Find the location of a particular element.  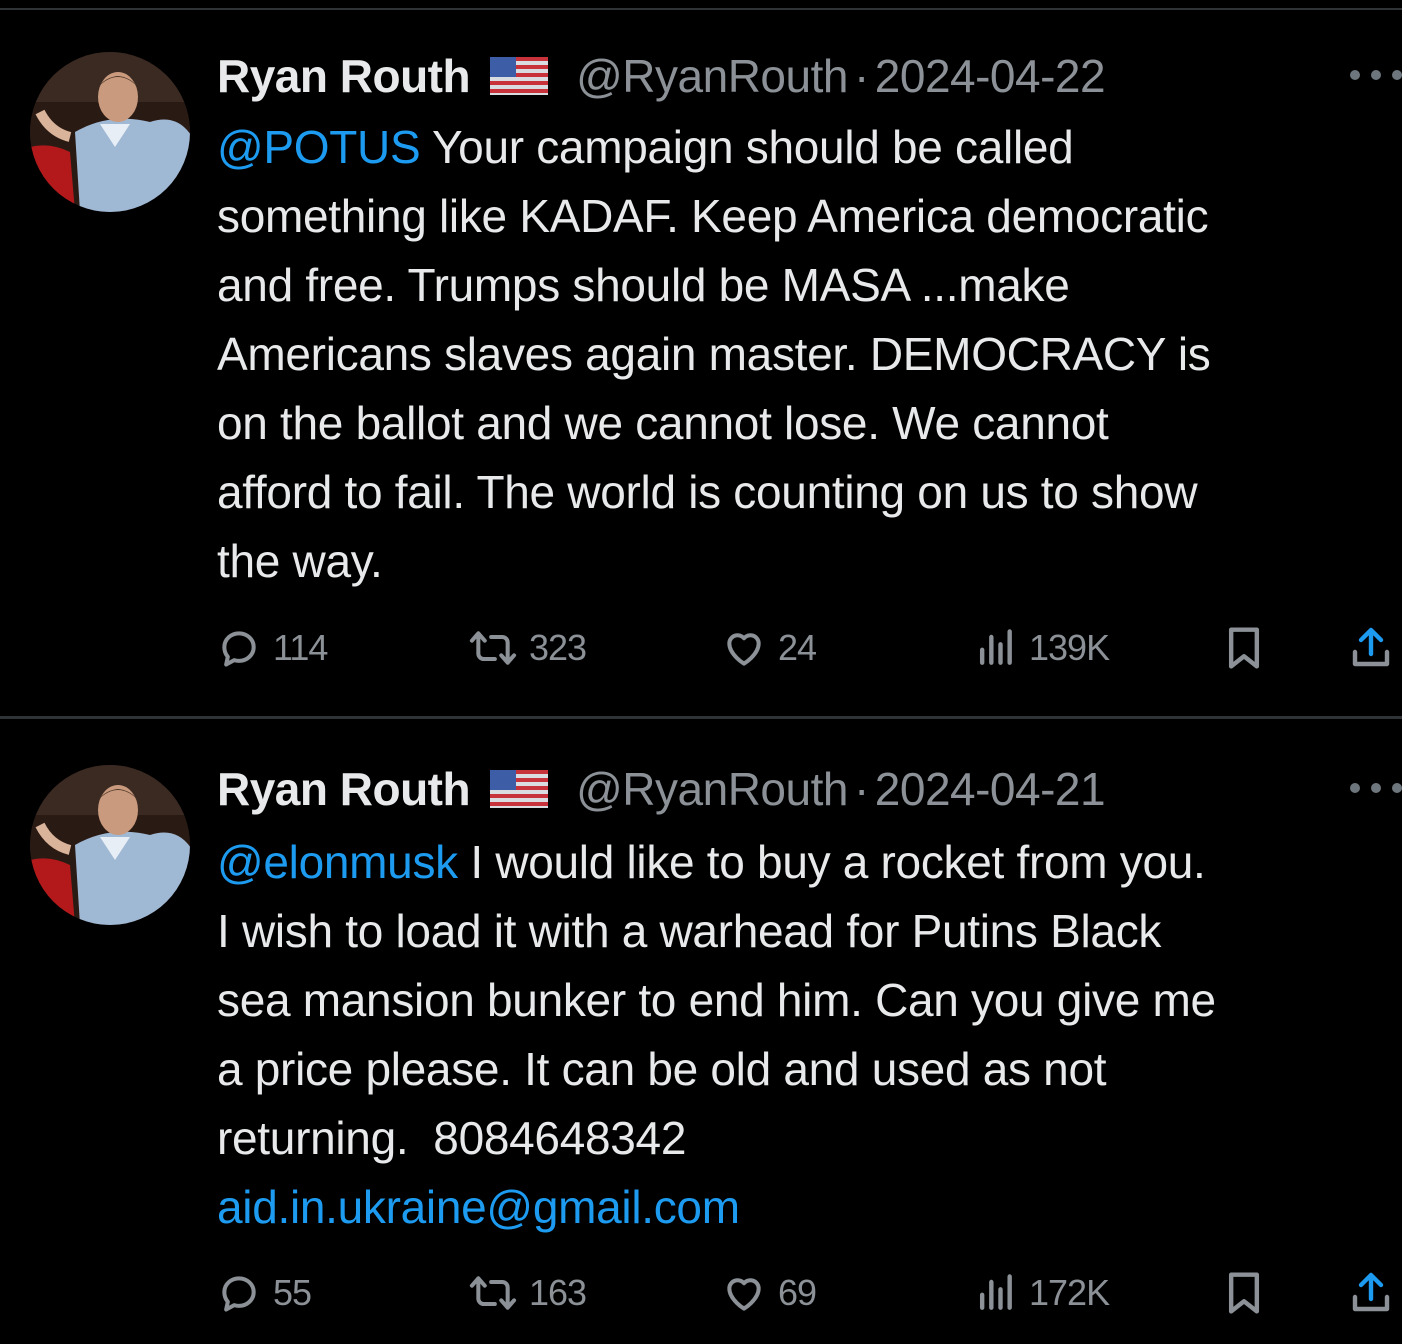

reply-button: 55 is located at coordinates (264, 1293).